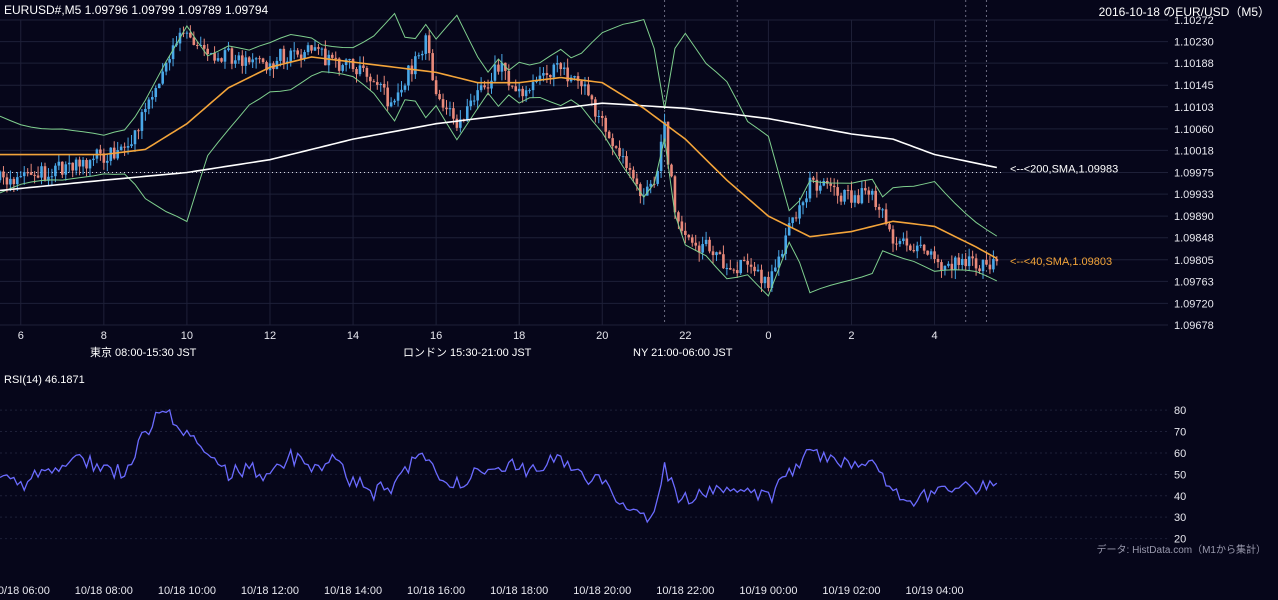 The width and height of the screenshot is (1278, 600). What do you see at coordinates (1180, 433) in the screenshot?
I see `rsi-y-tick-label: 70` at bounding box center [1180, 433].